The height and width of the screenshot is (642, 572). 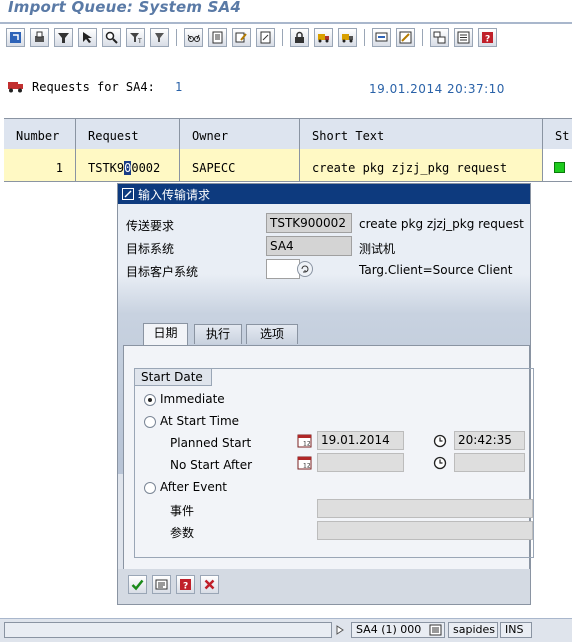 What do you see at coordinates (150, 226) in the screenshot?
I see `transport-request-label: 传送要求` at bounding box center [150, 226].